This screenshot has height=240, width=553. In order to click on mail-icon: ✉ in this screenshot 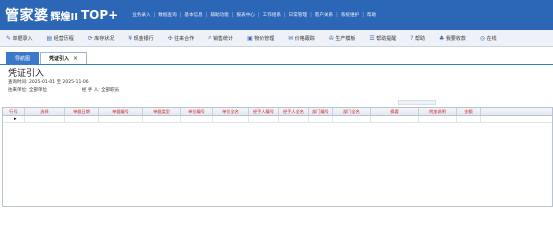, I will do `click(291, 38)`.